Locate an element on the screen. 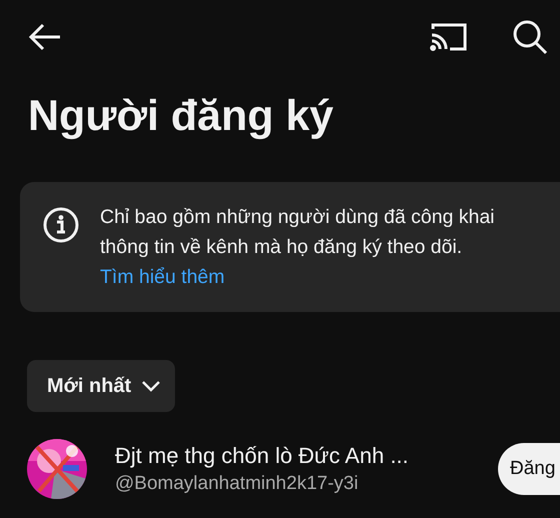 Image resolution: width=560 pixels, height=518 pixels. back-button is located at coordinates (45, 37).